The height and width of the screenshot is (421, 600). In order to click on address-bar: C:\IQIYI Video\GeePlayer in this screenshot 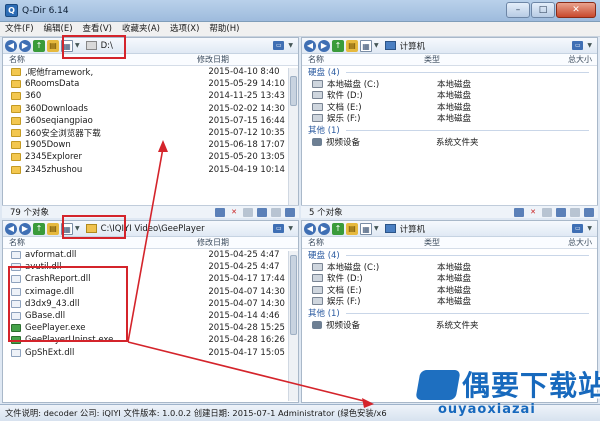, I will do `click(176, 228)`.